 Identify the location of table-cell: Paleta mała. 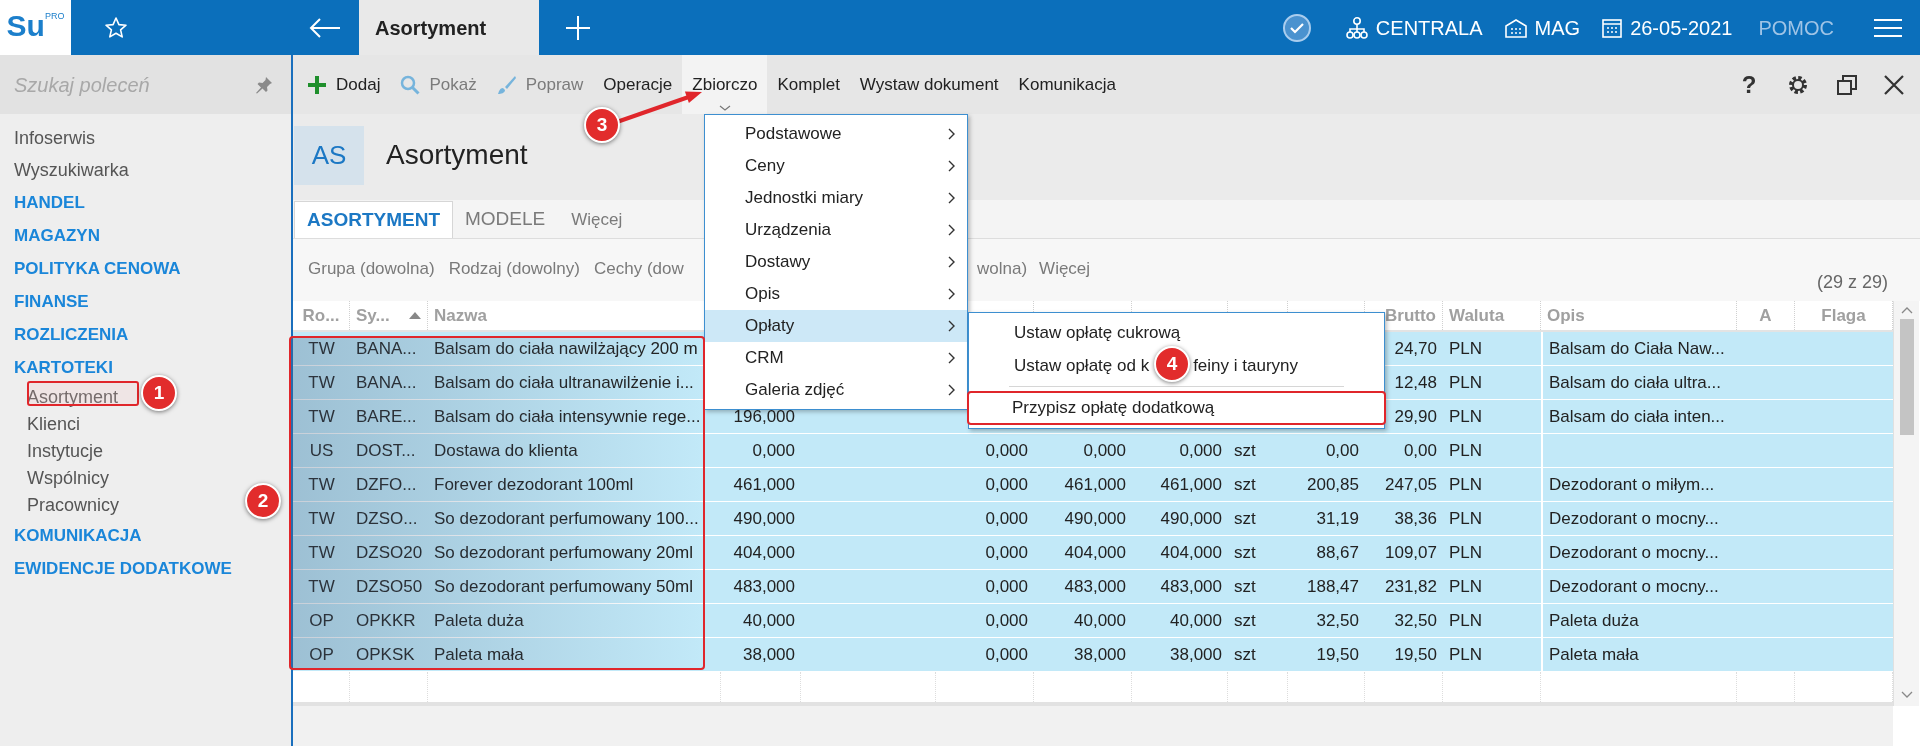
(1639, 655).